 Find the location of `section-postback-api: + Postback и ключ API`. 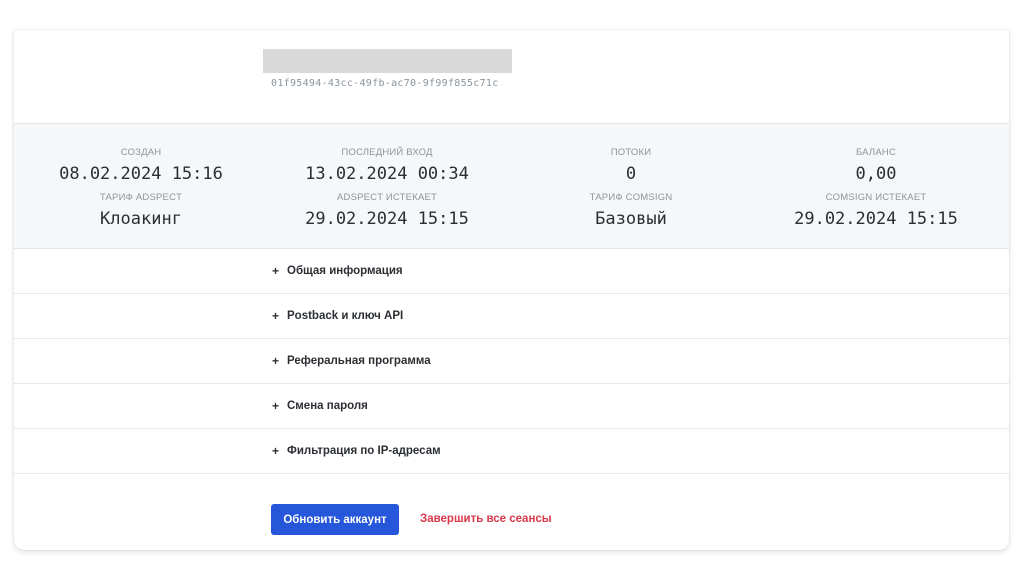

section-postback-api: + Postback и ключ API is located at coordinates (511, 316).